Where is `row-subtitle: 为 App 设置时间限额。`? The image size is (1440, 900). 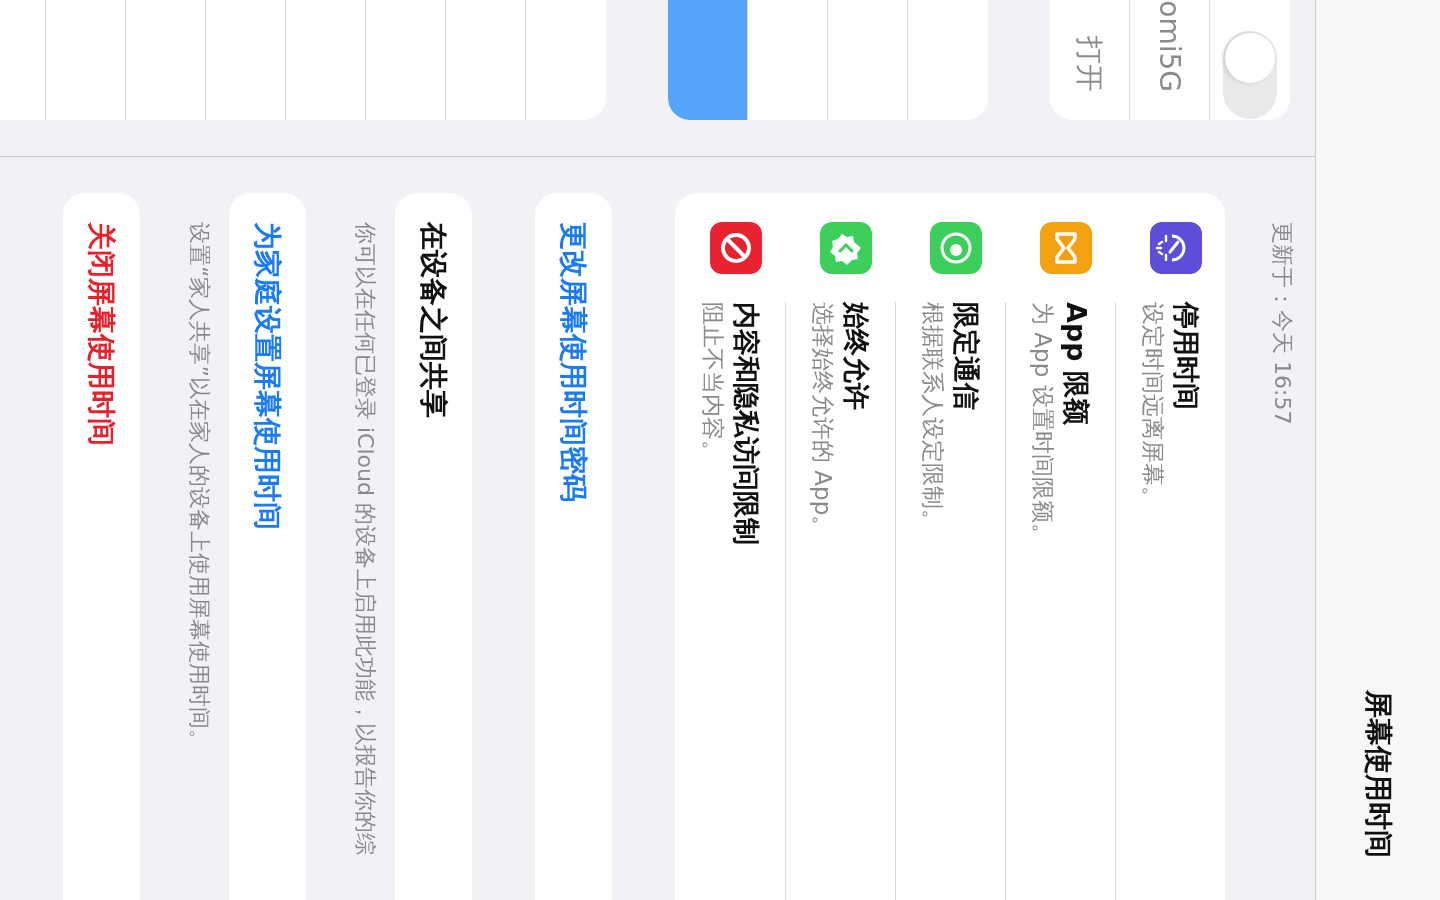 row-subtitle: 为 App 设置时间限额。 is located at coordinates (1043, 425).